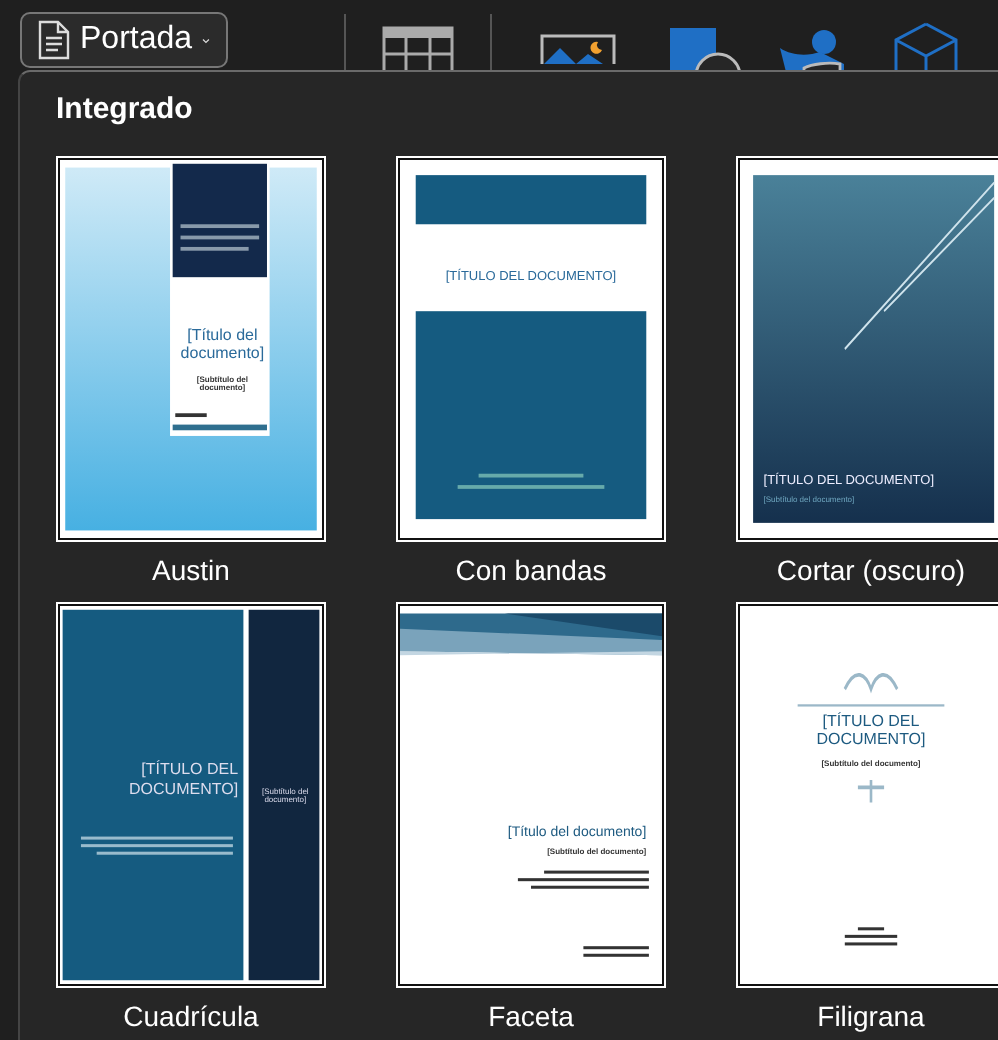 This screenshot has width=998, height=1040. Describe the element at coordinates (926, 45) in the screenshot. I see `cube-icon` at that location.